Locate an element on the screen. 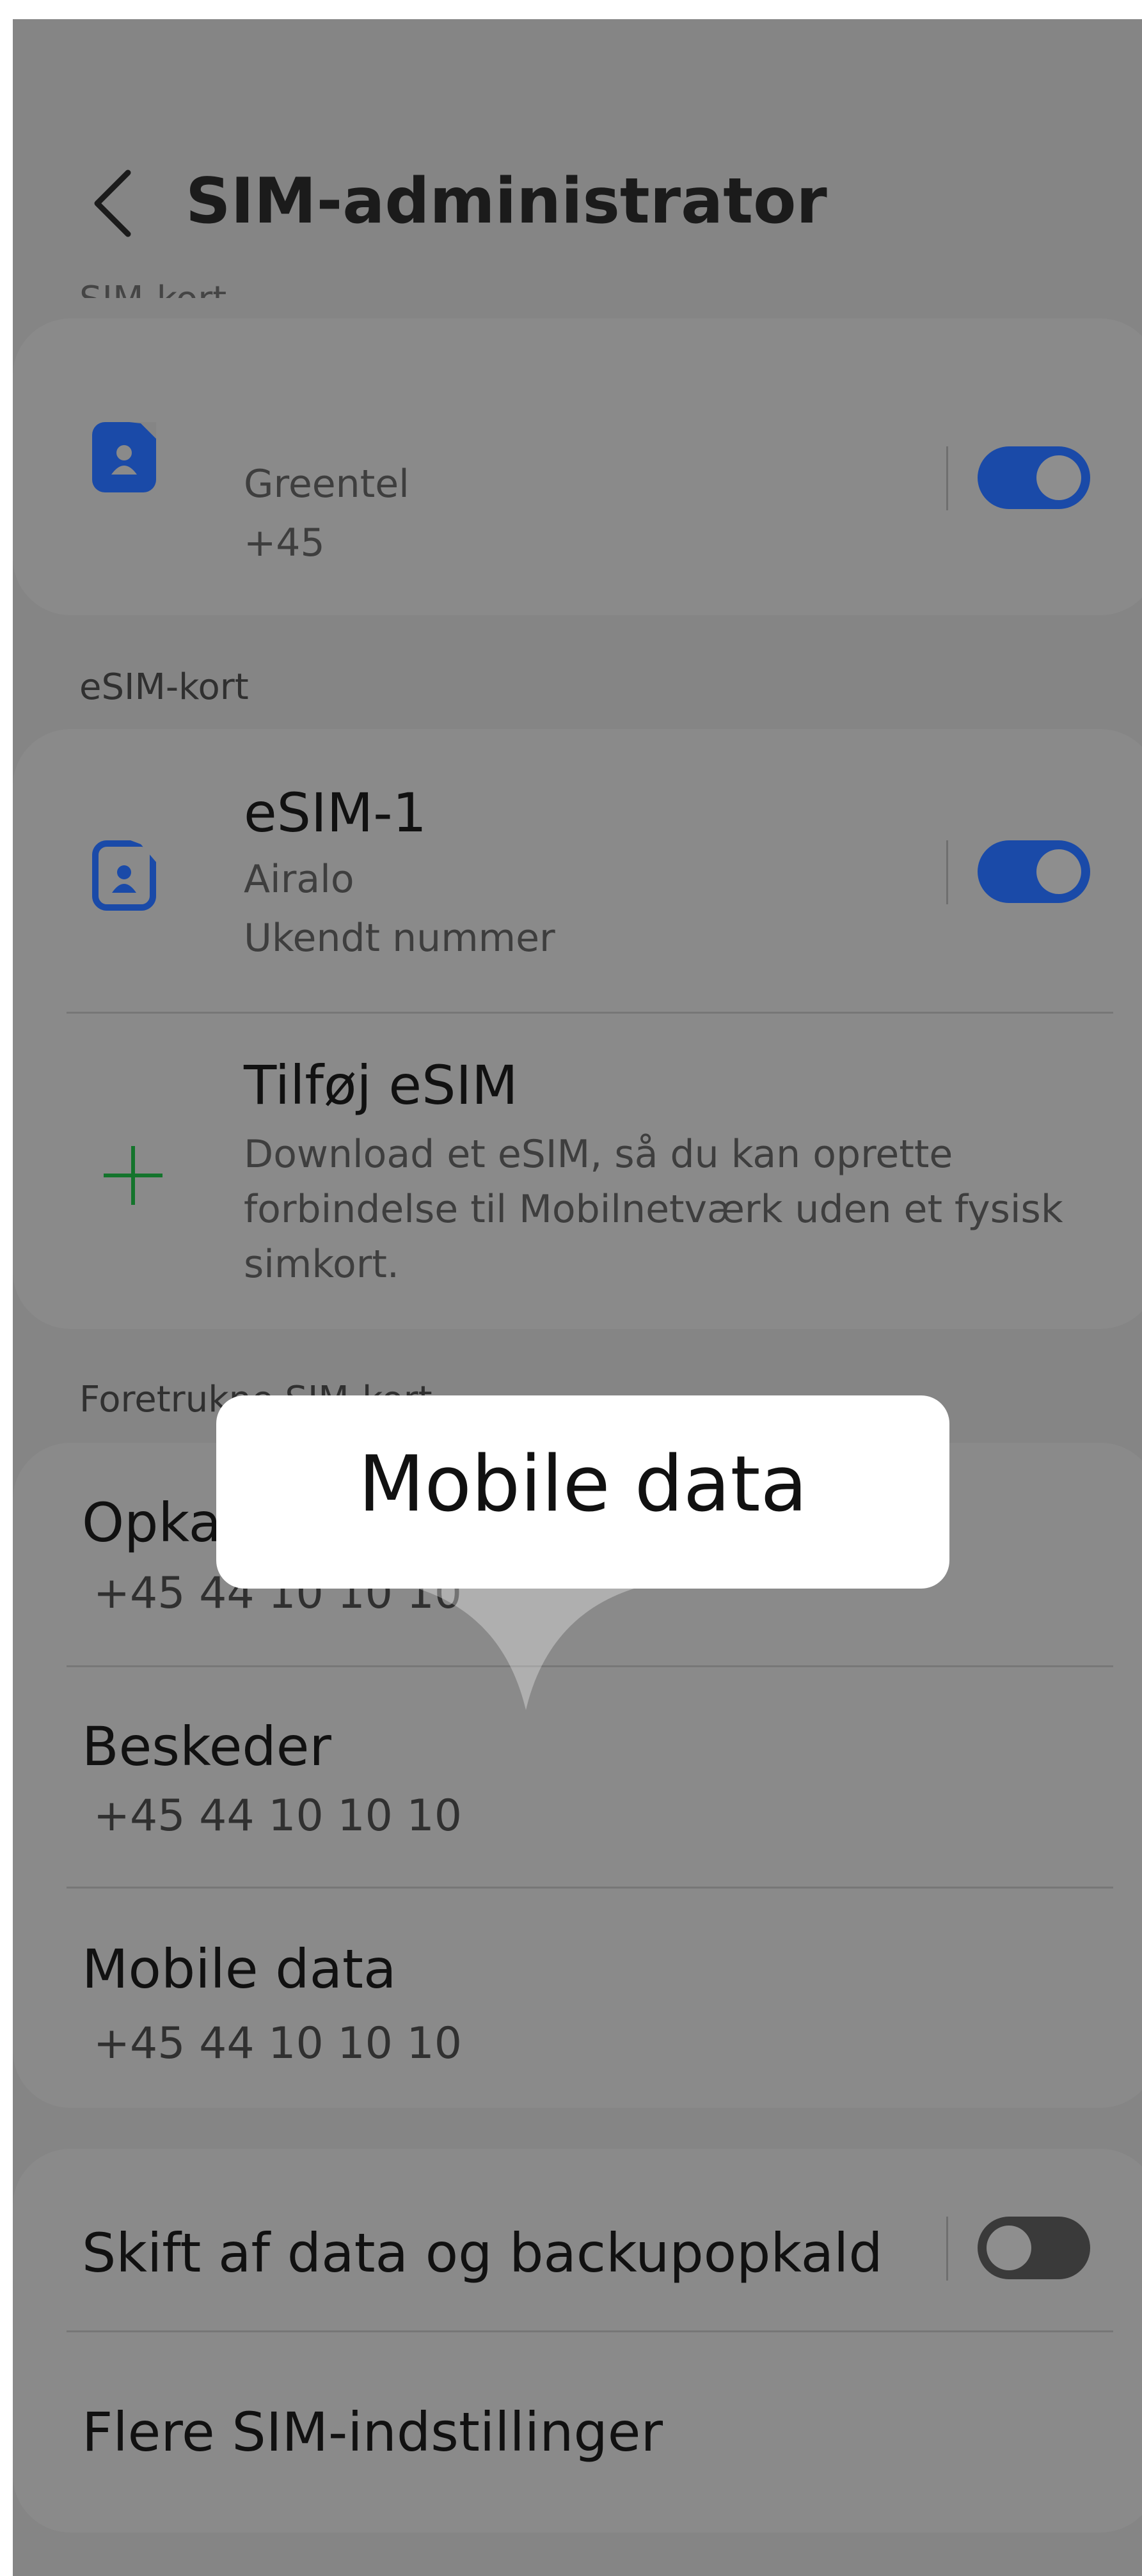 The height and width of the screenshot is (2576, 1142). tooltip-pointer is located at coordinates (525, 1647).